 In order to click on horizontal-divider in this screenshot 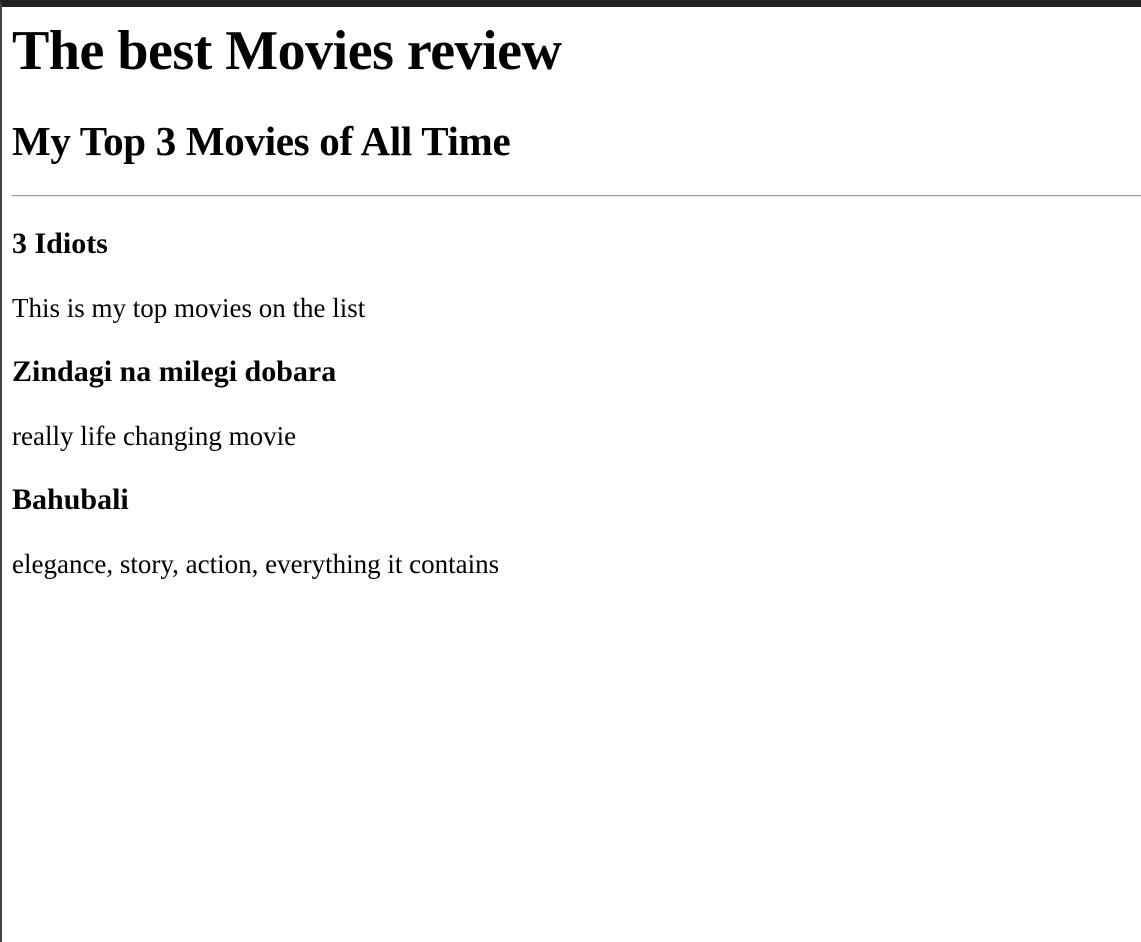, I will do `click(576, 196)`.